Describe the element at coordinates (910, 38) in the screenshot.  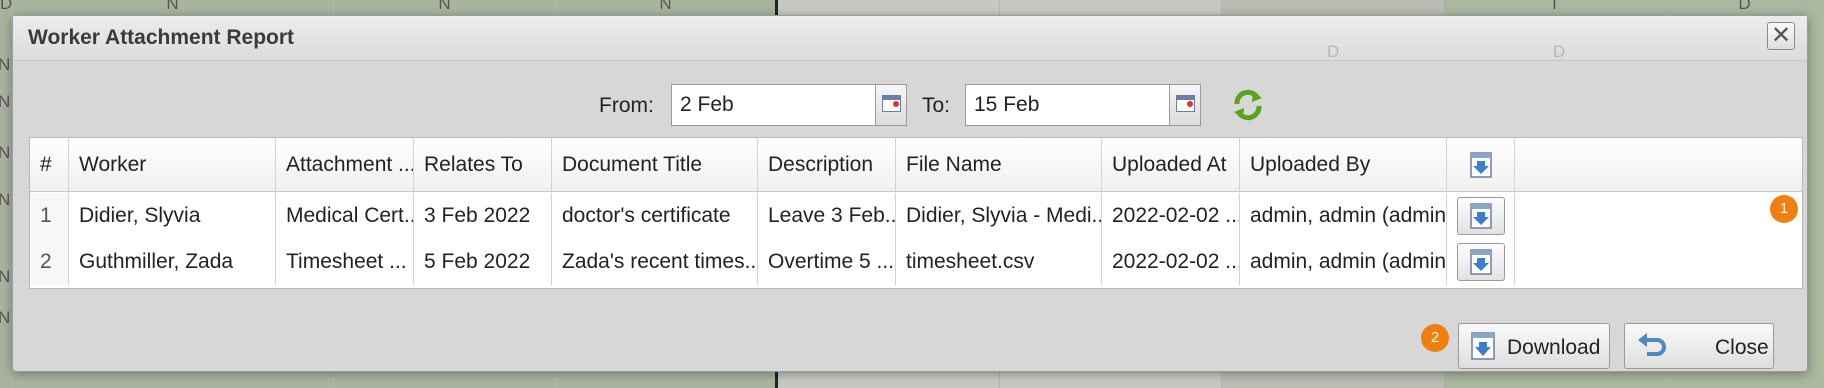
I see `dialog-titlebar: Worker Attachment Report D D ✕` at that location.